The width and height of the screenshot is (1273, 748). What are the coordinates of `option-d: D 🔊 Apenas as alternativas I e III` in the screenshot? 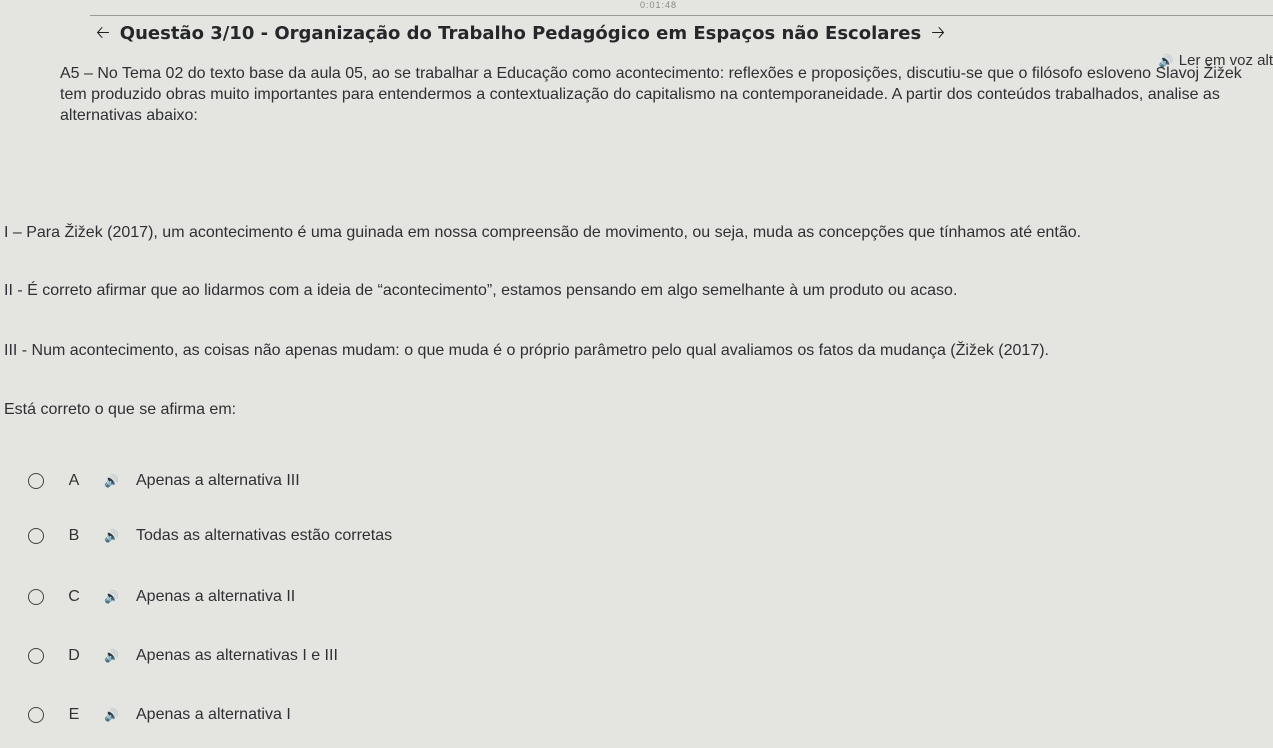 It's located at (278, 656).